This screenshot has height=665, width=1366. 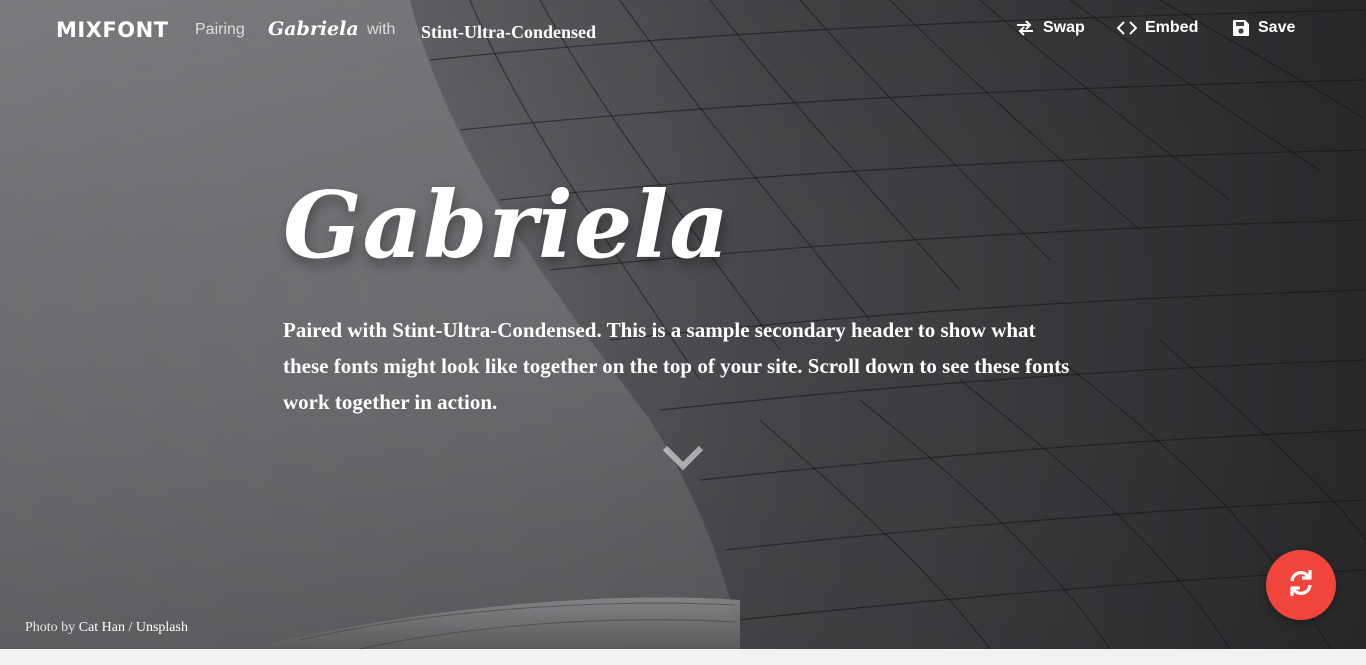 I want to click on swap-button: Swap, so click(x=1050, y=28).